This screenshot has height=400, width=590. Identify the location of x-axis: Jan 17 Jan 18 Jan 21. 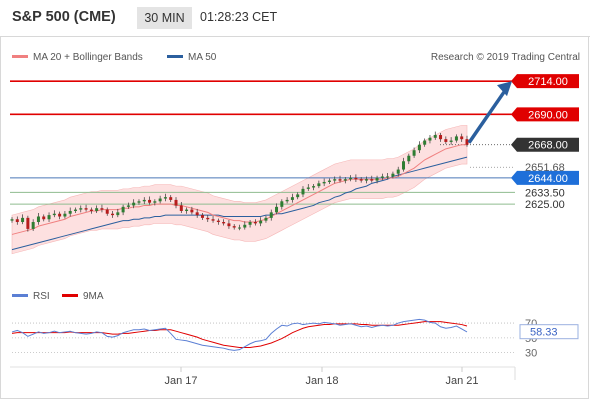
(340, 377).